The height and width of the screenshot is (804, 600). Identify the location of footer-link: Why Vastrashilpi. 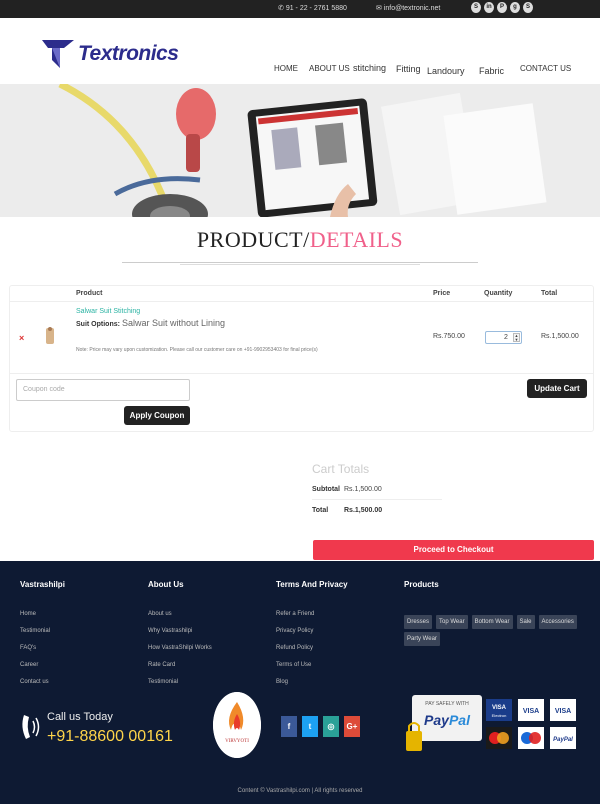
(180, 636).